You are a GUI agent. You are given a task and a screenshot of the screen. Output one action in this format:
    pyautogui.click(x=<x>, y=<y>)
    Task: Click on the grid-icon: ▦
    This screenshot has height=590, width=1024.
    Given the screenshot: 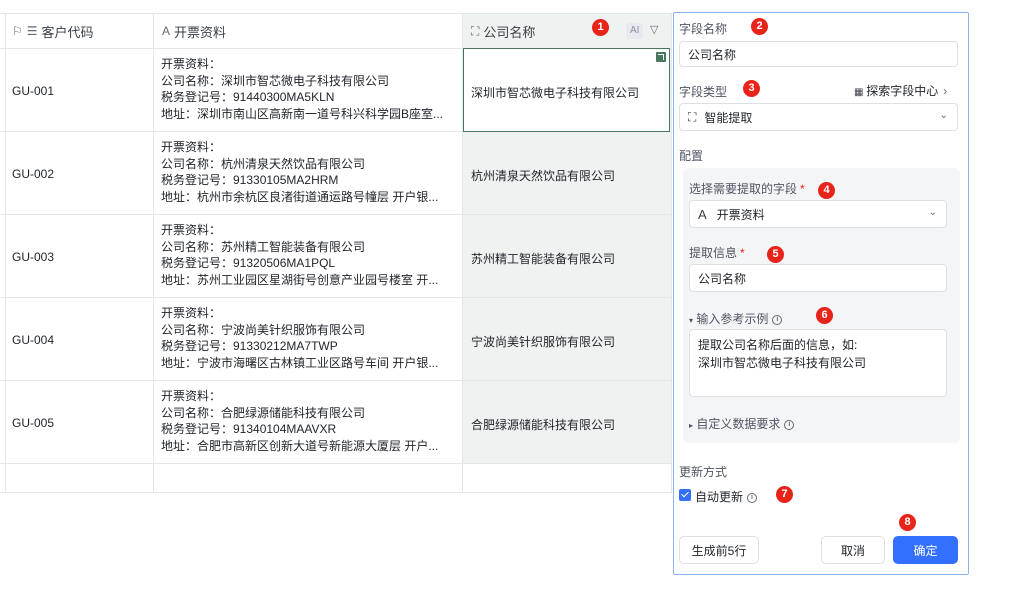 What is the action you would take?
    pyautogui.click(x=860, y=92)
    